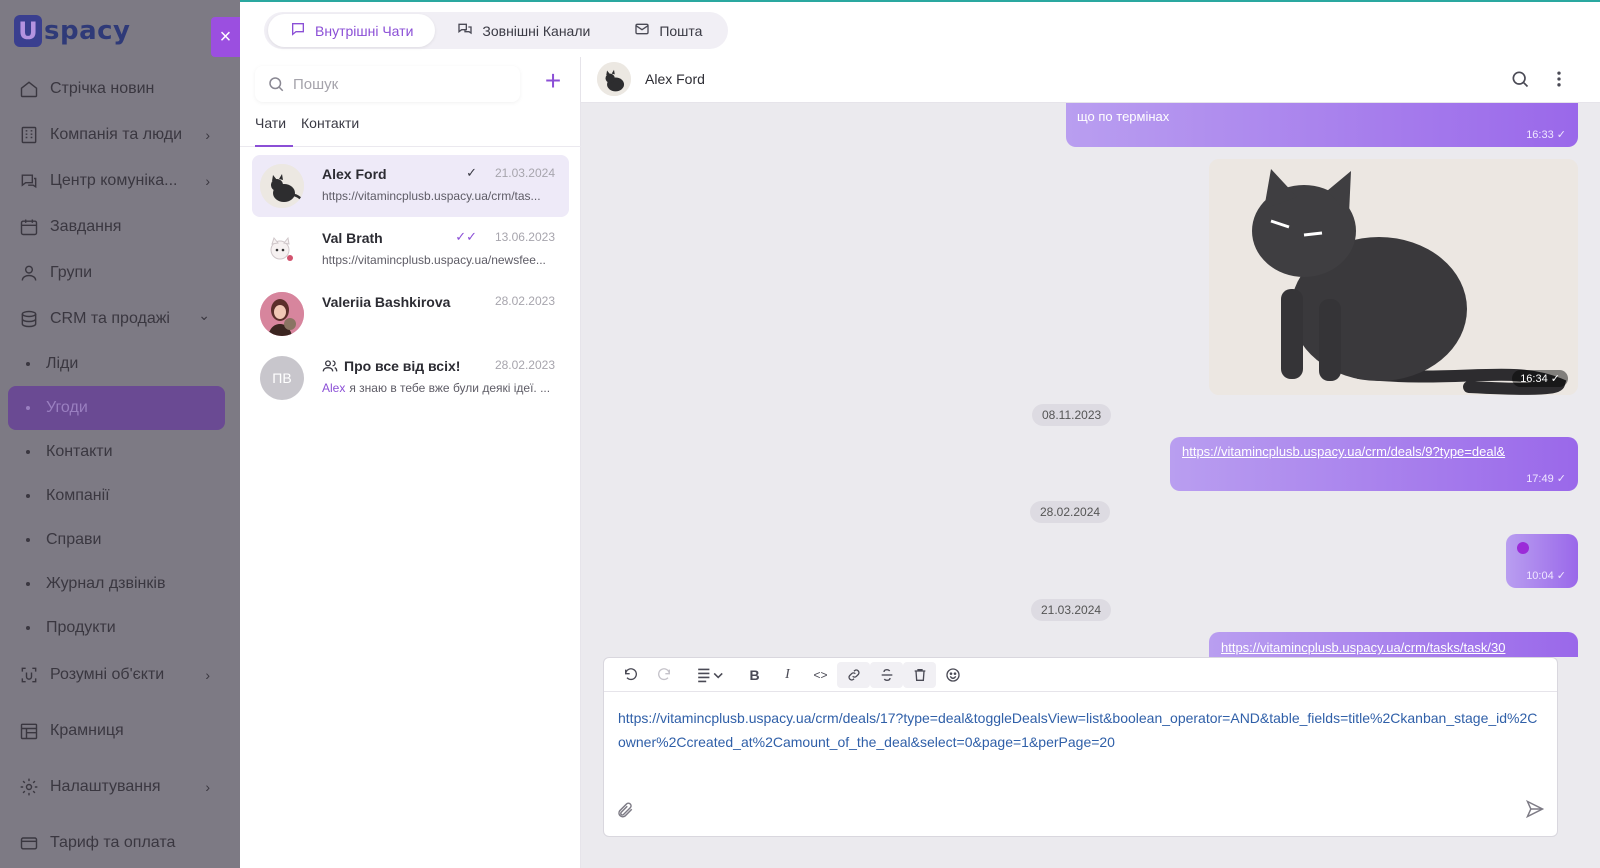 The width and height of the screenshot is (1600, 868). Describe the element at coordinates (274, 131) in the screenshot. I see `tab-chats: Чати` at that location.